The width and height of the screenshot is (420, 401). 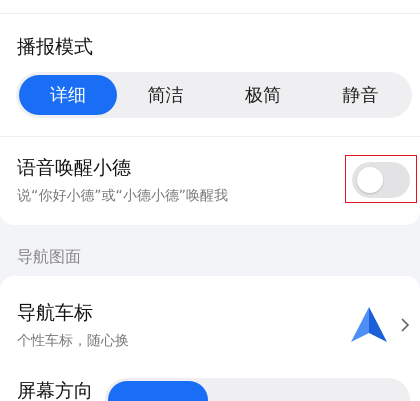 What do you see at coordinates (74, 168) in the screenshot?
I see `setting-title: 语音唤醒小德` at bounding box center [74, 168].